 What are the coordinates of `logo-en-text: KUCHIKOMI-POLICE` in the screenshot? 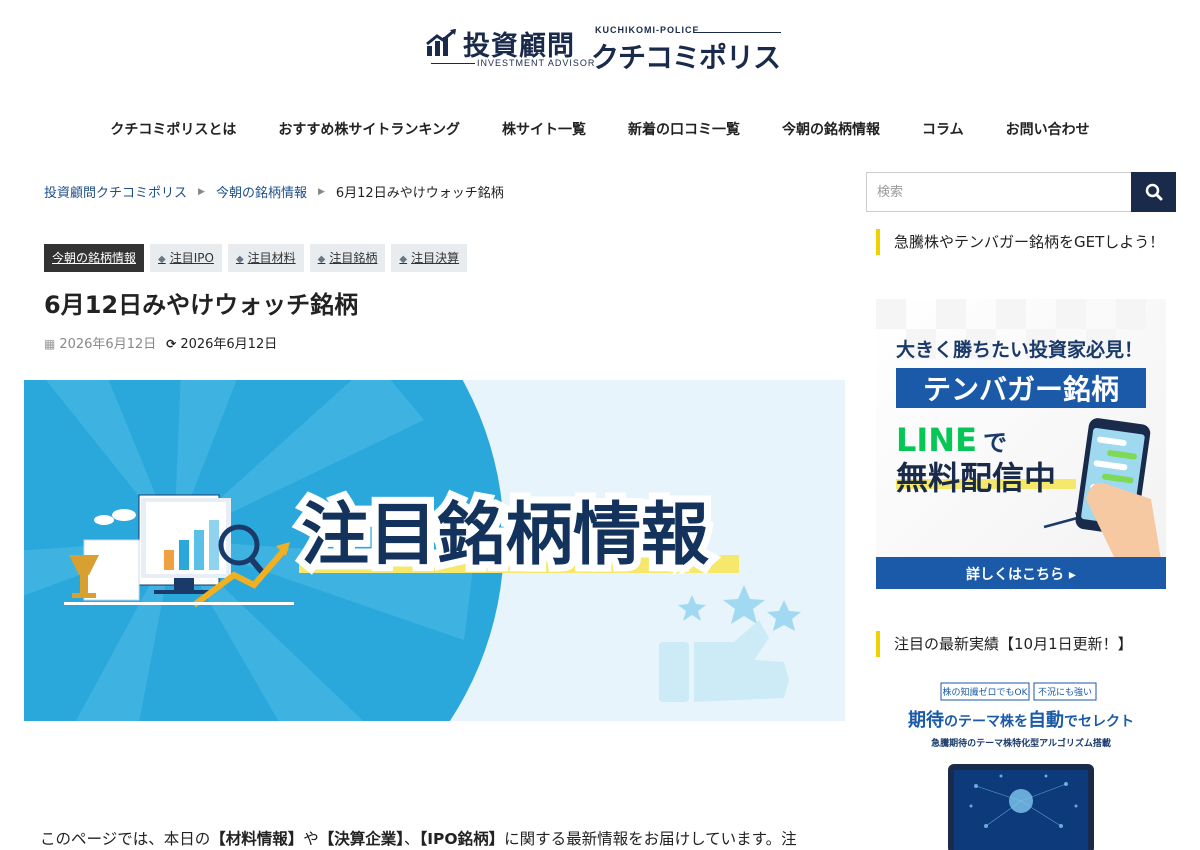 It's located at (647, 30).